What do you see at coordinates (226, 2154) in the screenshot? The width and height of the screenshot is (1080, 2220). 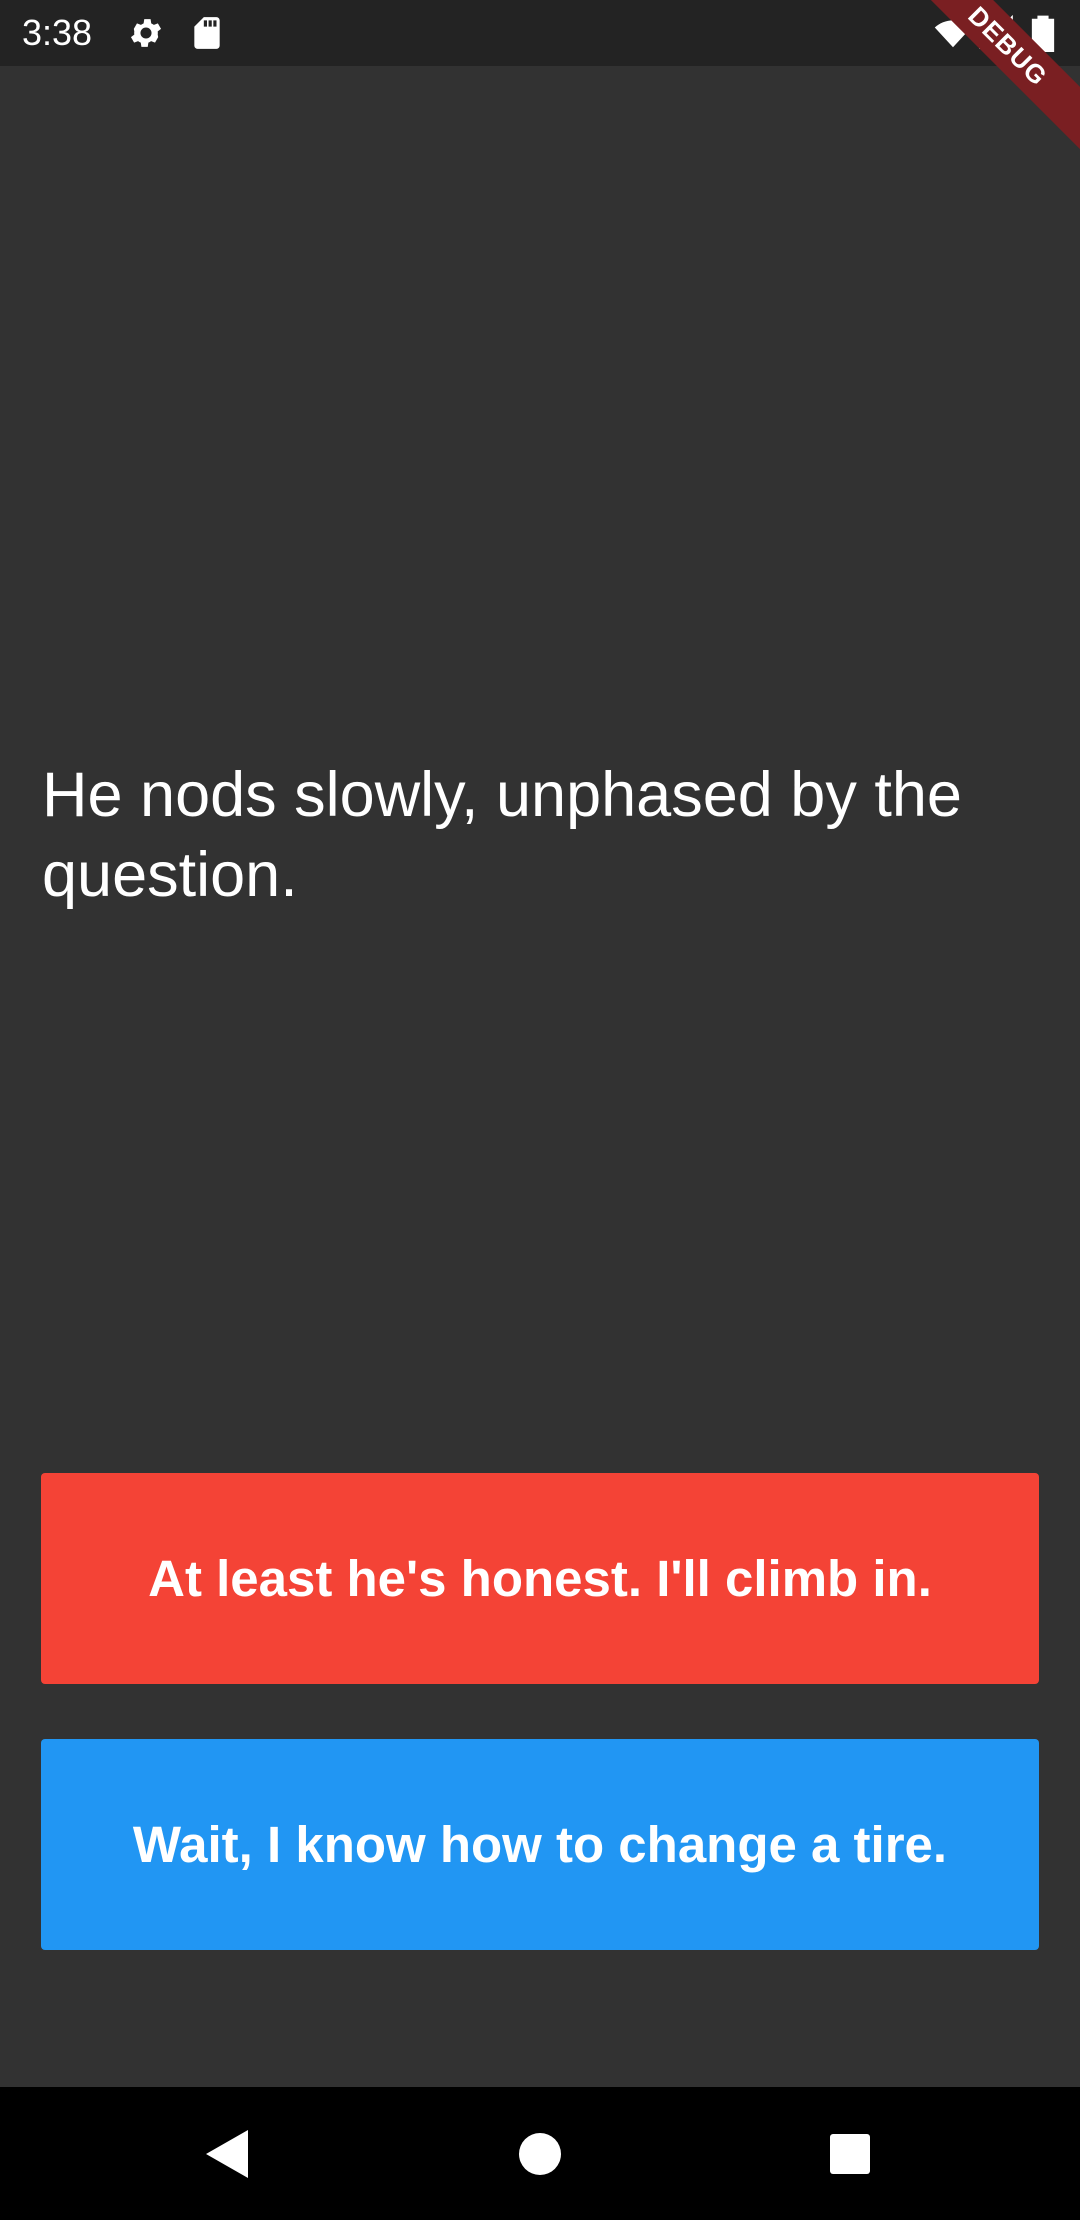 I see `back-icon` at bounding box center [226, 2154].